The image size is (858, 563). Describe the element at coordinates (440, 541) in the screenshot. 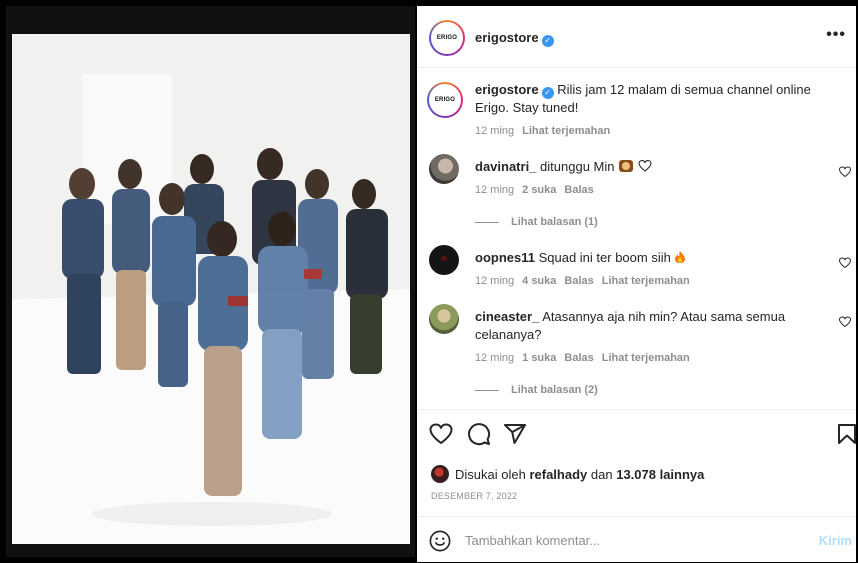

I see `emoji-picker-icon` at that location.